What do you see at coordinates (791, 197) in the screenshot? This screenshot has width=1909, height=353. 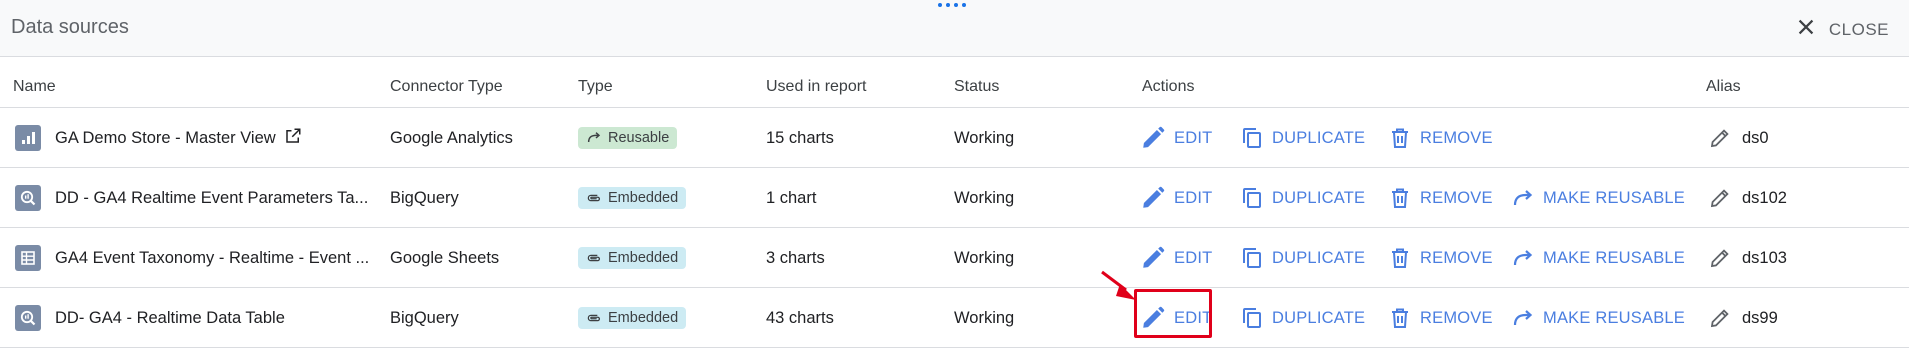 I see `used-in-report: 1 chart` at bounding box center [791, 197].